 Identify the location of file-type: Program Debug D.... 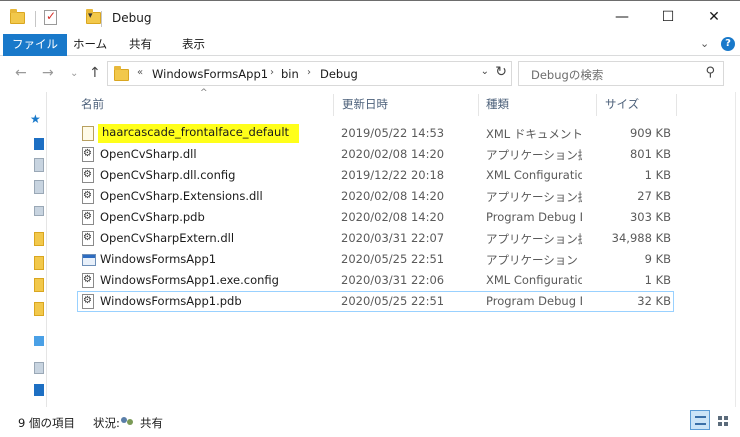
(534, 217).